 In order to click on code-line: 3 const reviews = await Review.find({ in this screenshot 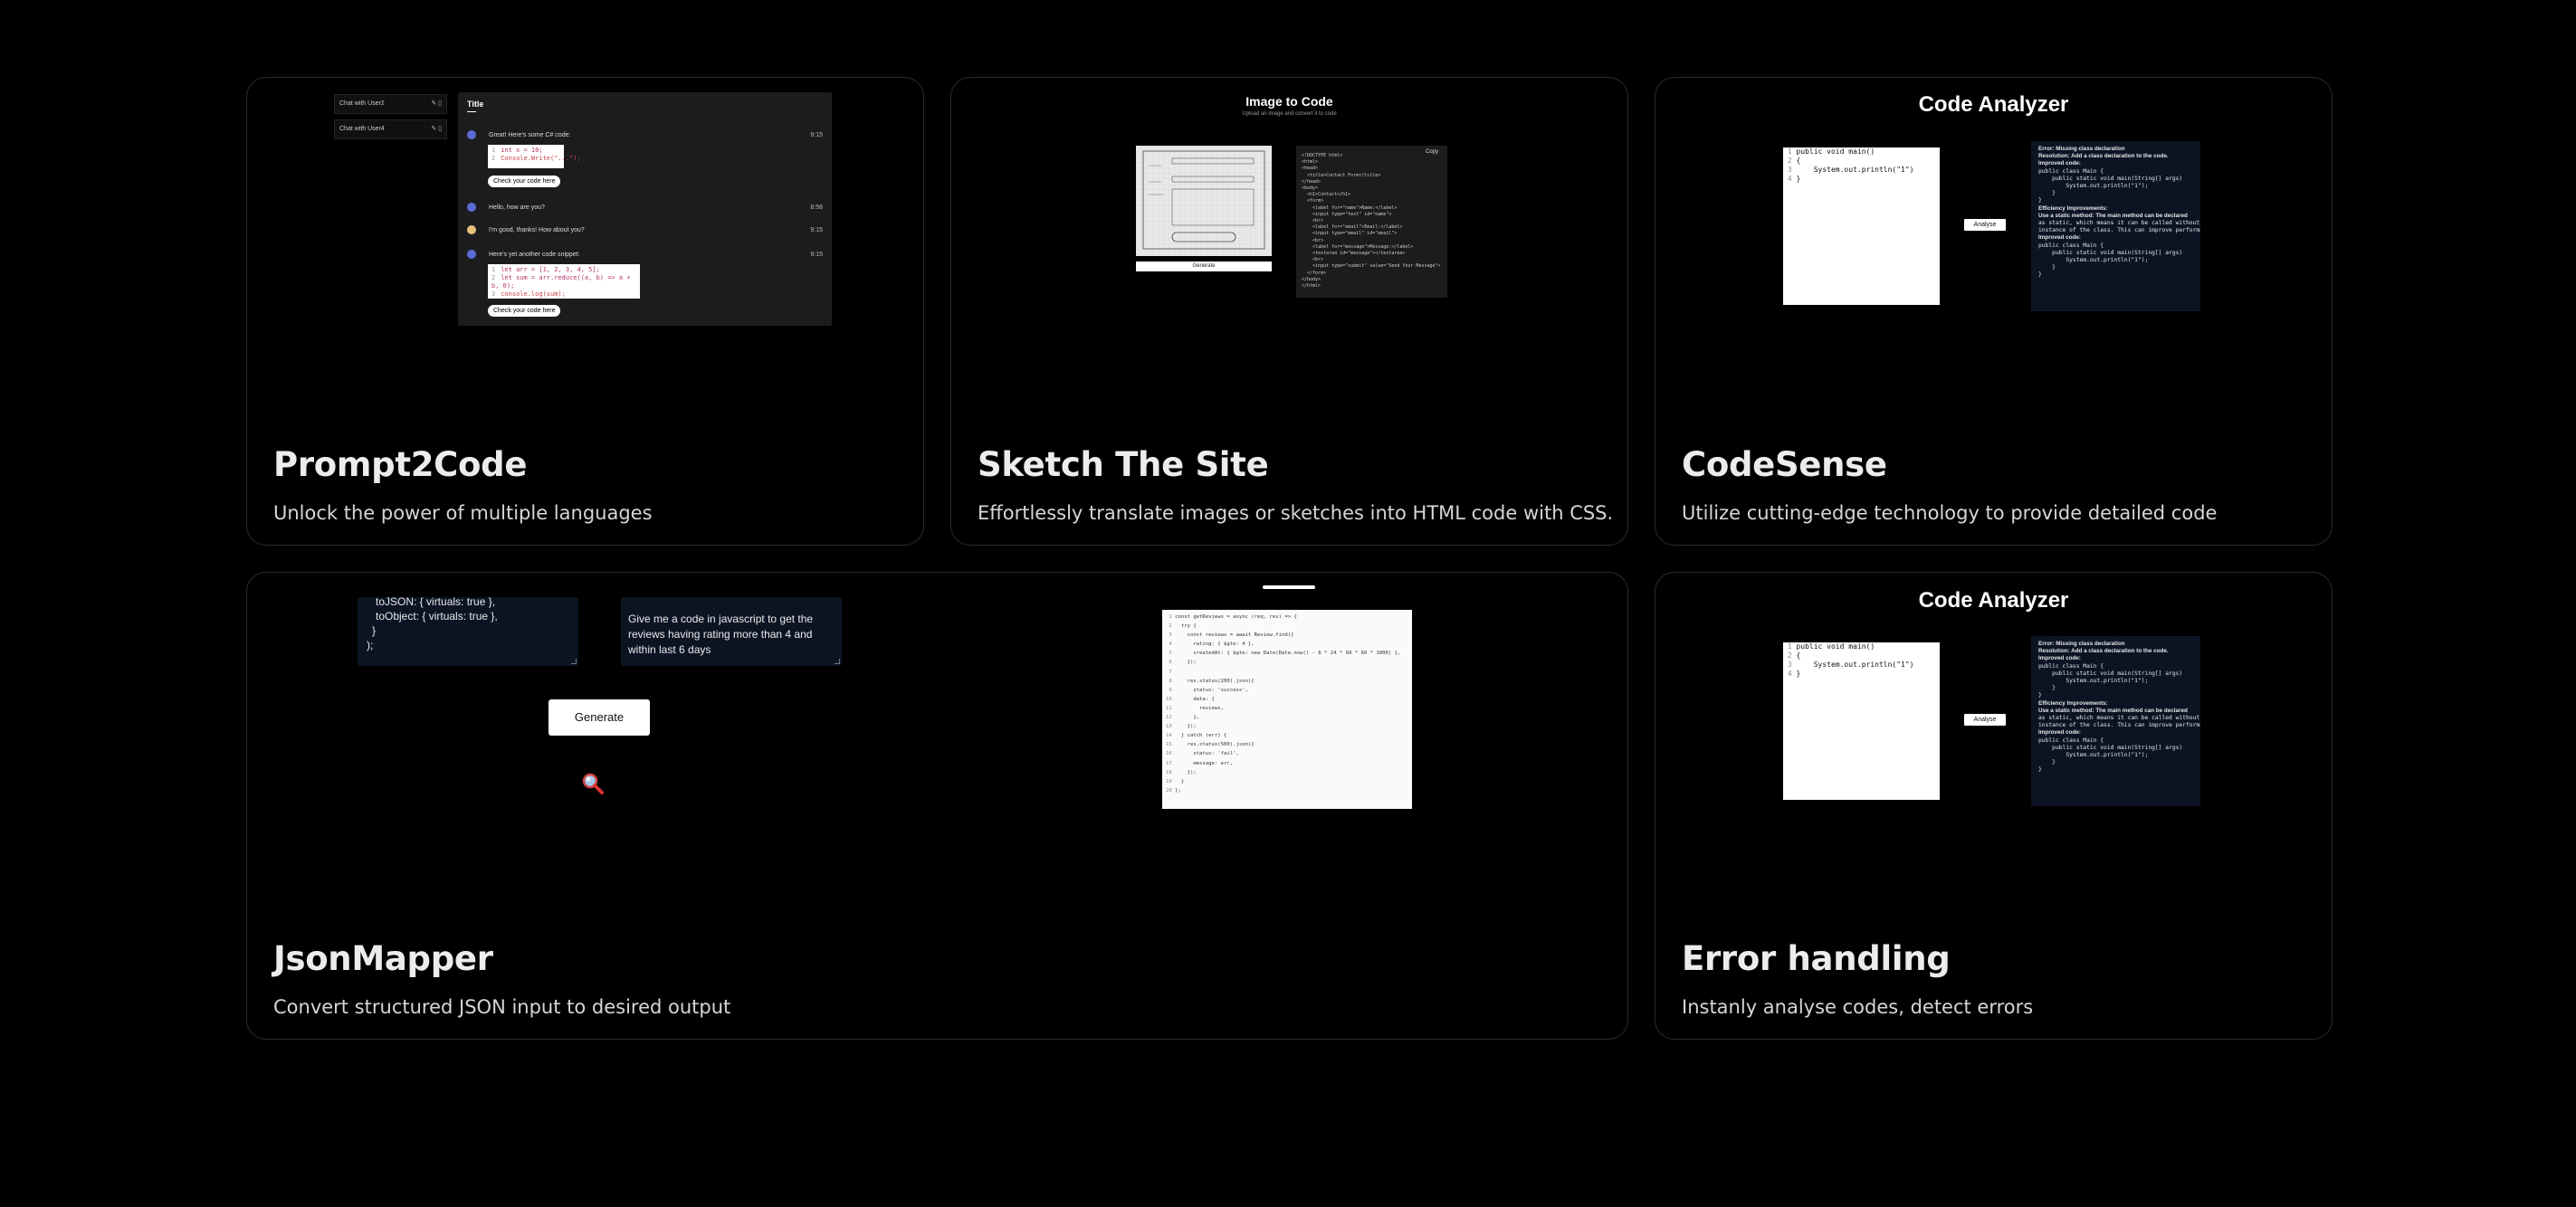, I will do `click(1289, 636)`.